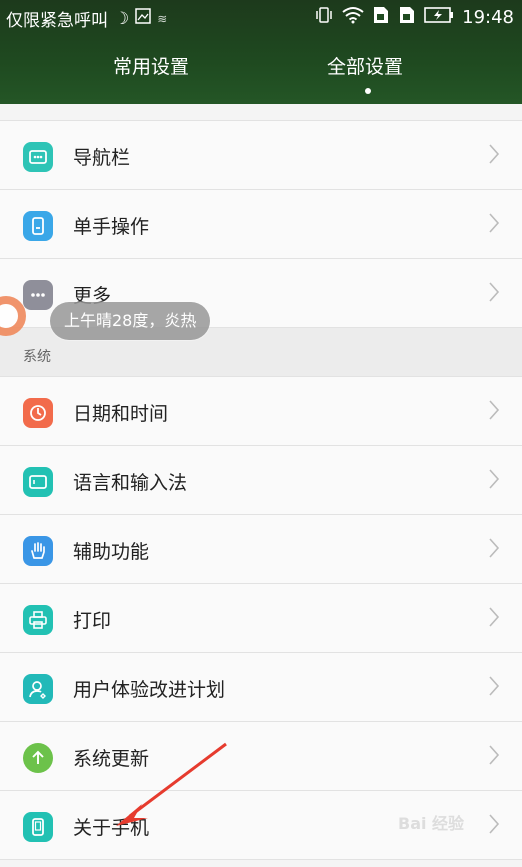  Describe the element at coordinates (261, 756) in the screenshot. I see `settings-row-system-update: 系统更新` at that location.